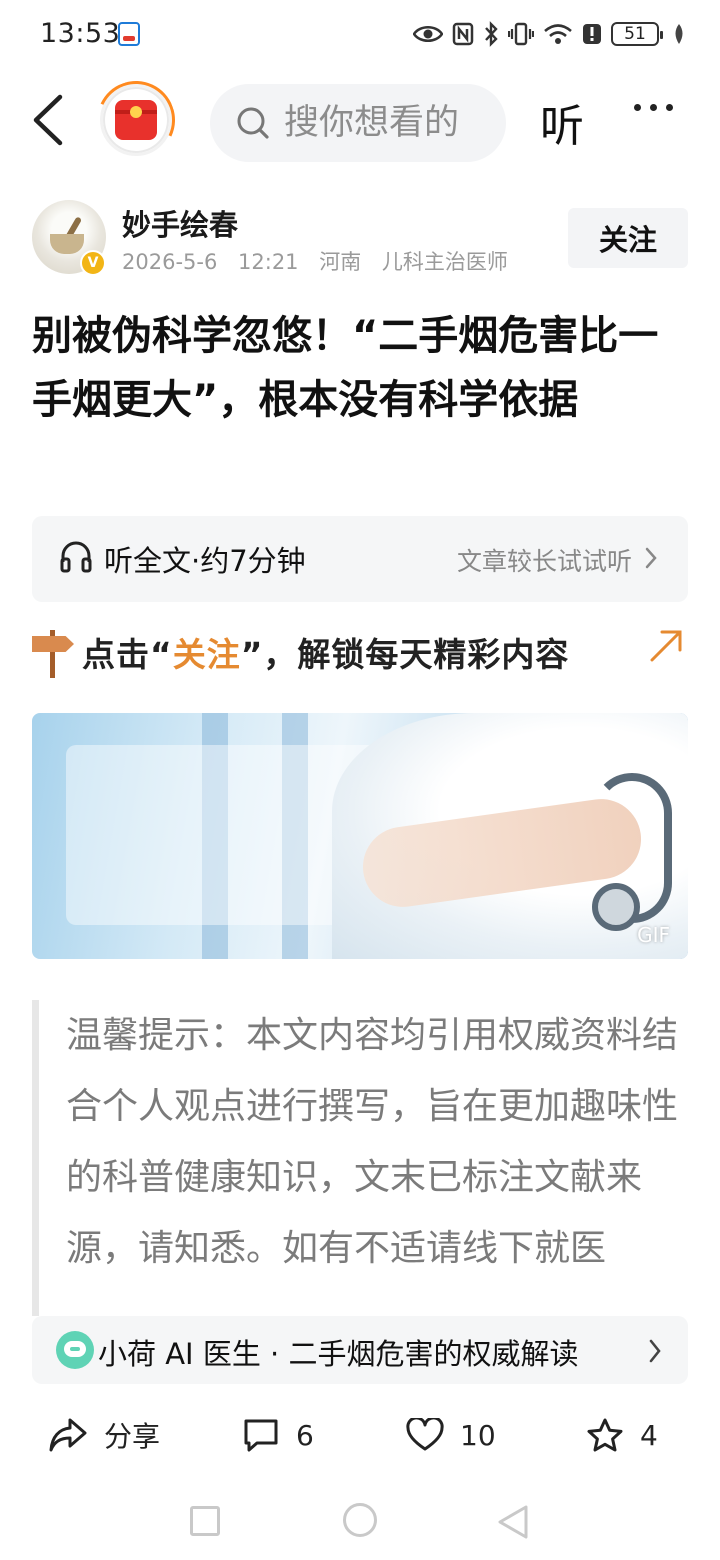 This screenshot has height=1560, width=720. I want to click on vibrate-icon, so click(521, 34).